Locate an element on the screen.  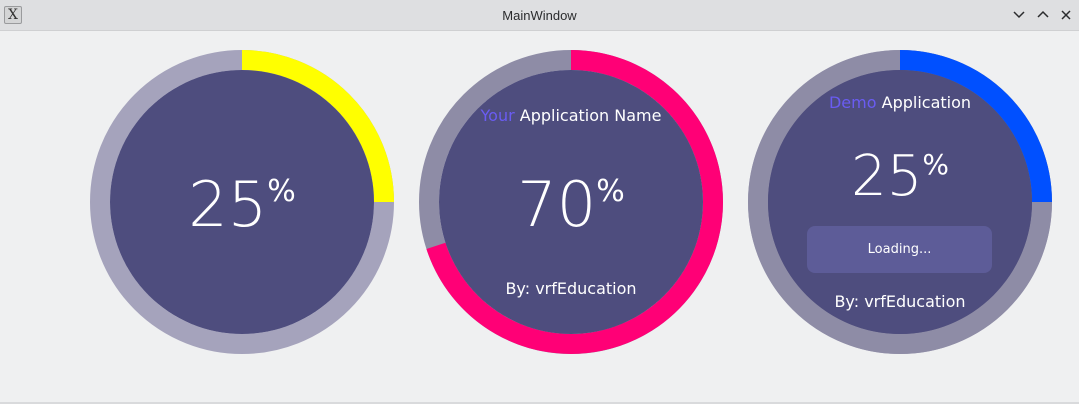
gauge-2-title-rest: Application Name is located at coordinates (588, 115).